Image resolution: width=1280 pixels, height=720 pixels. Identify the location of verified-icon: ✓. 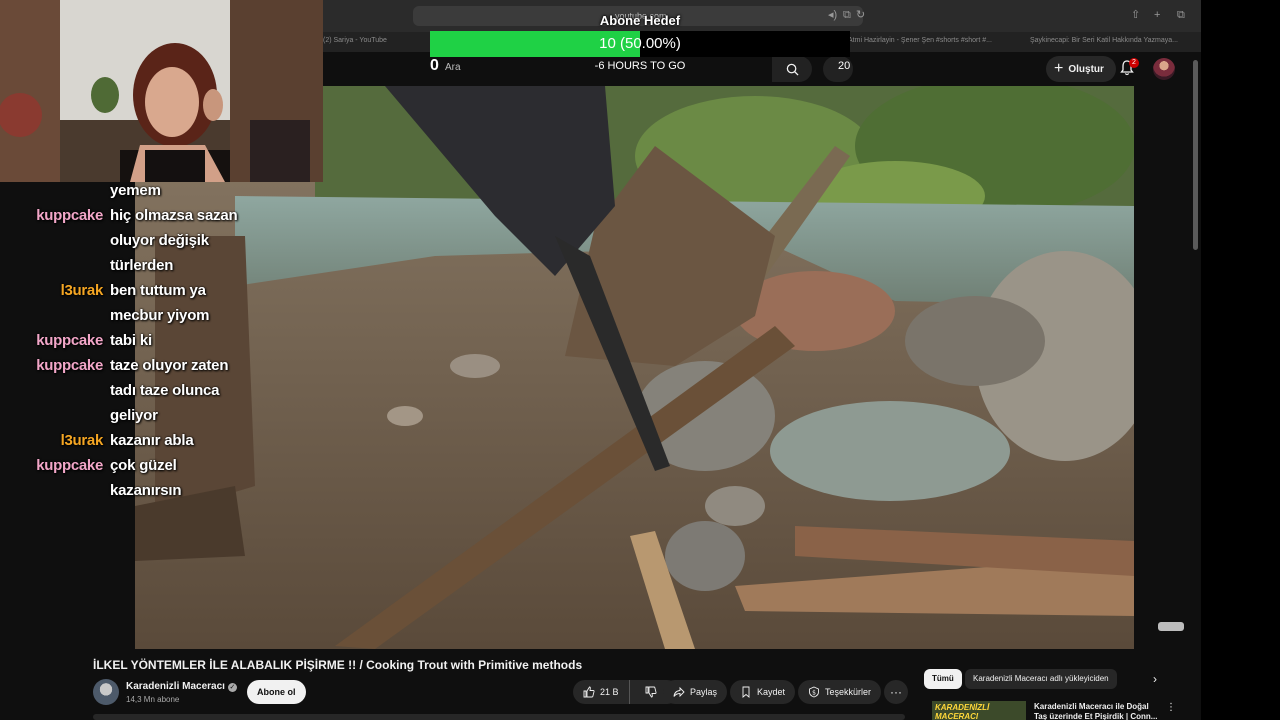
(232, 687).